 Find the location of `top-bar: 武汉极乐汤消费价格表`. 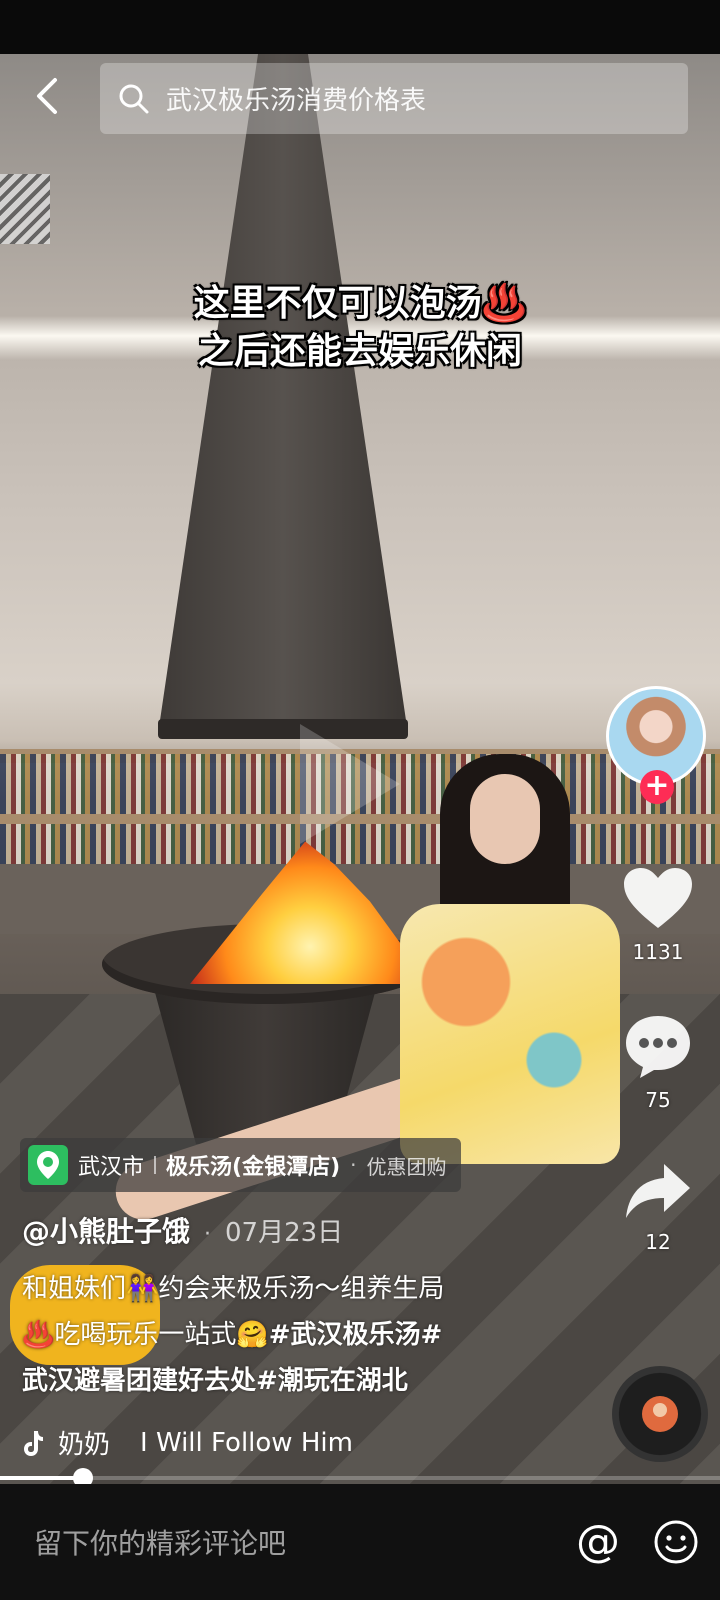

top-bar: 武汉极乐汤消费价格表 is located at coordinates (360, 98).